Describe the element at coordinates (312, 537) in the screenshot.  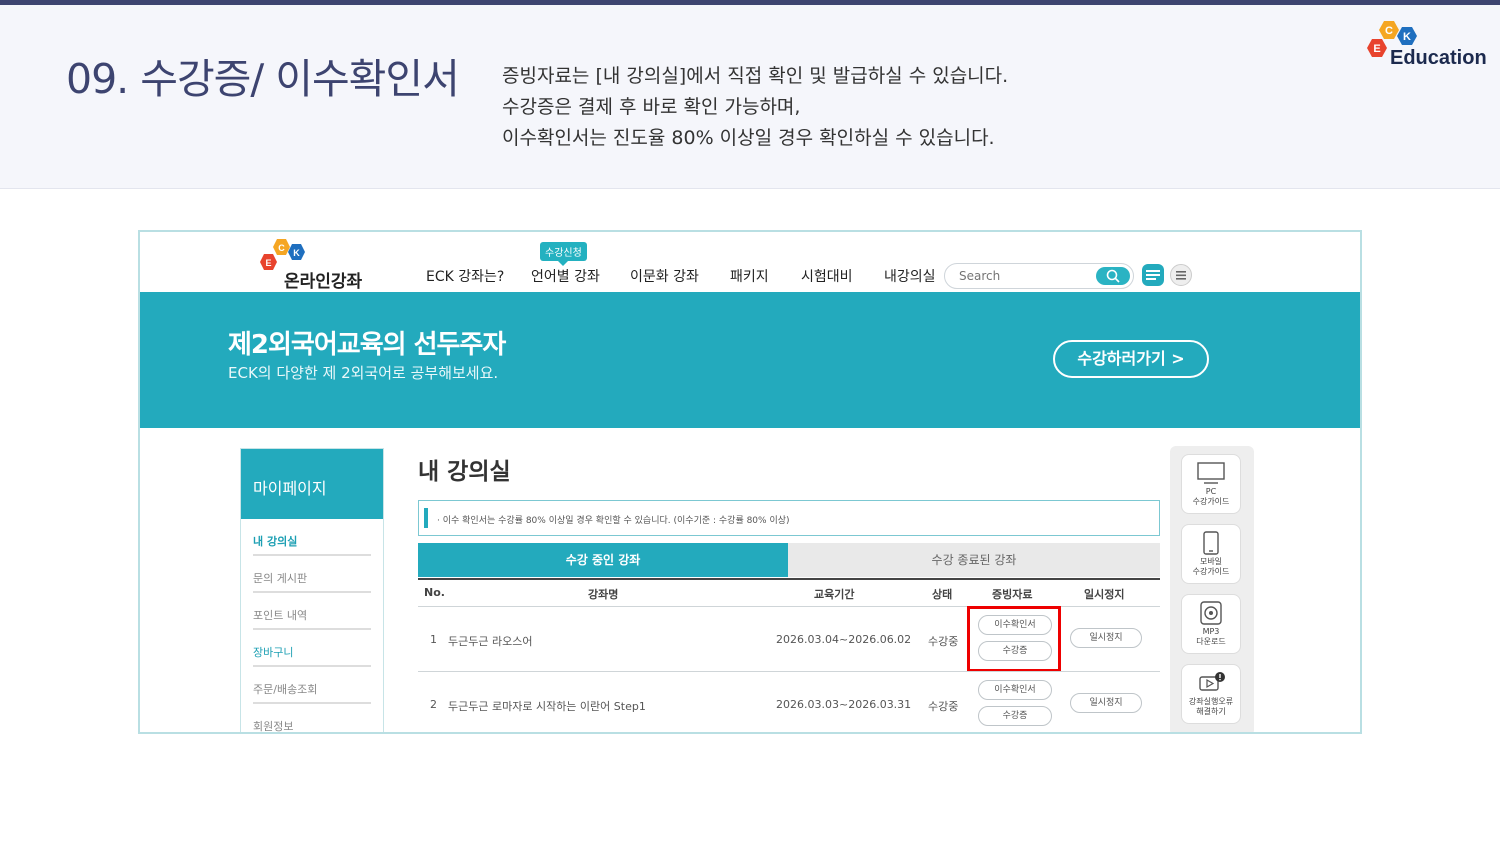
I see `sidebar-item-my-classroom: 내 강의실` at that location.